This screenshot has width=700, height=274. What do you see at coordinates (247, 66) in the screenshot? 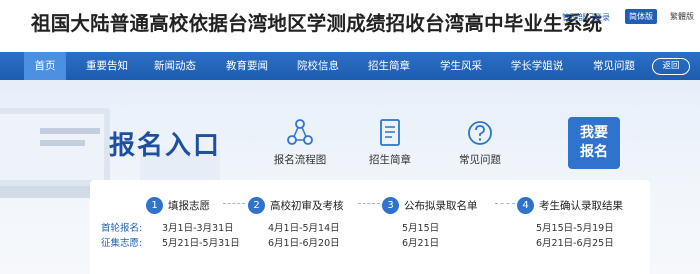
I see `nav-education-news: 教育要闻` at bounding box center [247, 66].